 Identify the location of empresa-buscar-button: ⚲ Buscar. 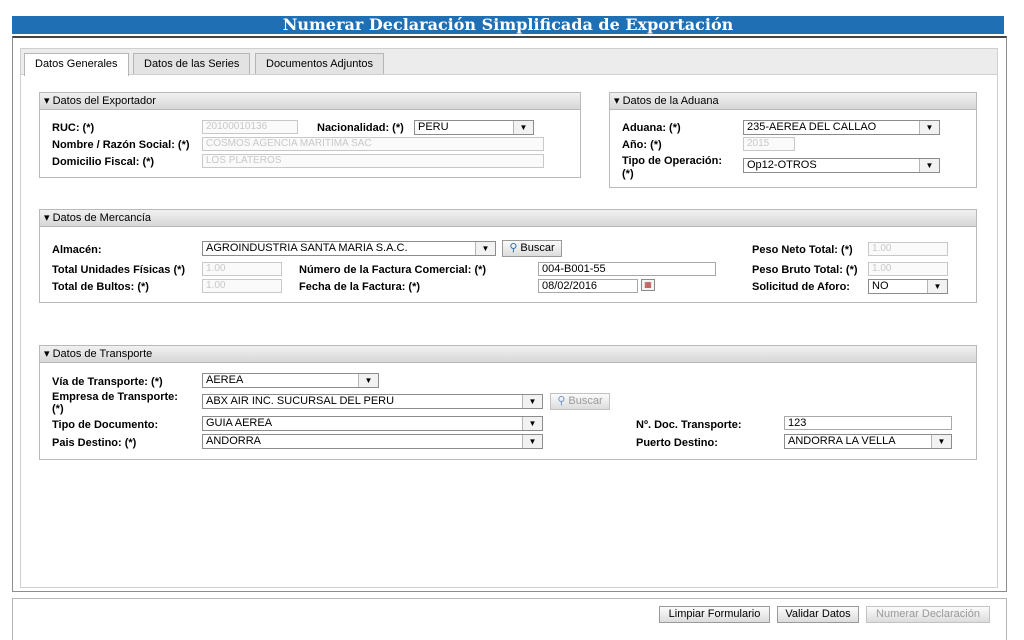
(580, 401).